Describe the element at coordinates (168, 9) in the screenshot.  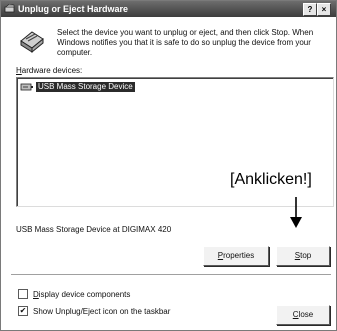
I see `title-bar: Unplug or Eject Hardware ? ×` at that location.